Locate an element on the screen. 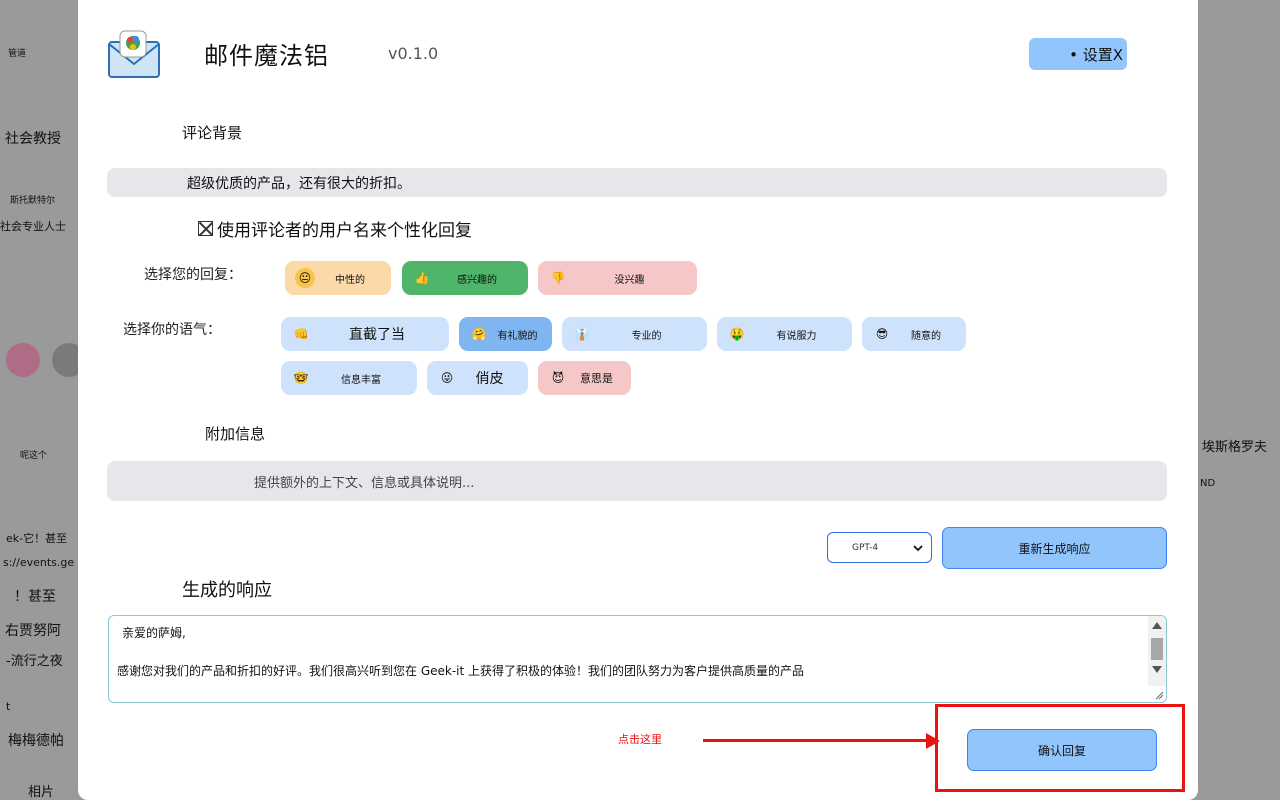 This screenshot has width=1280, height=800. bg-item: 右贾努阿 is located at coordinates (33, 631).